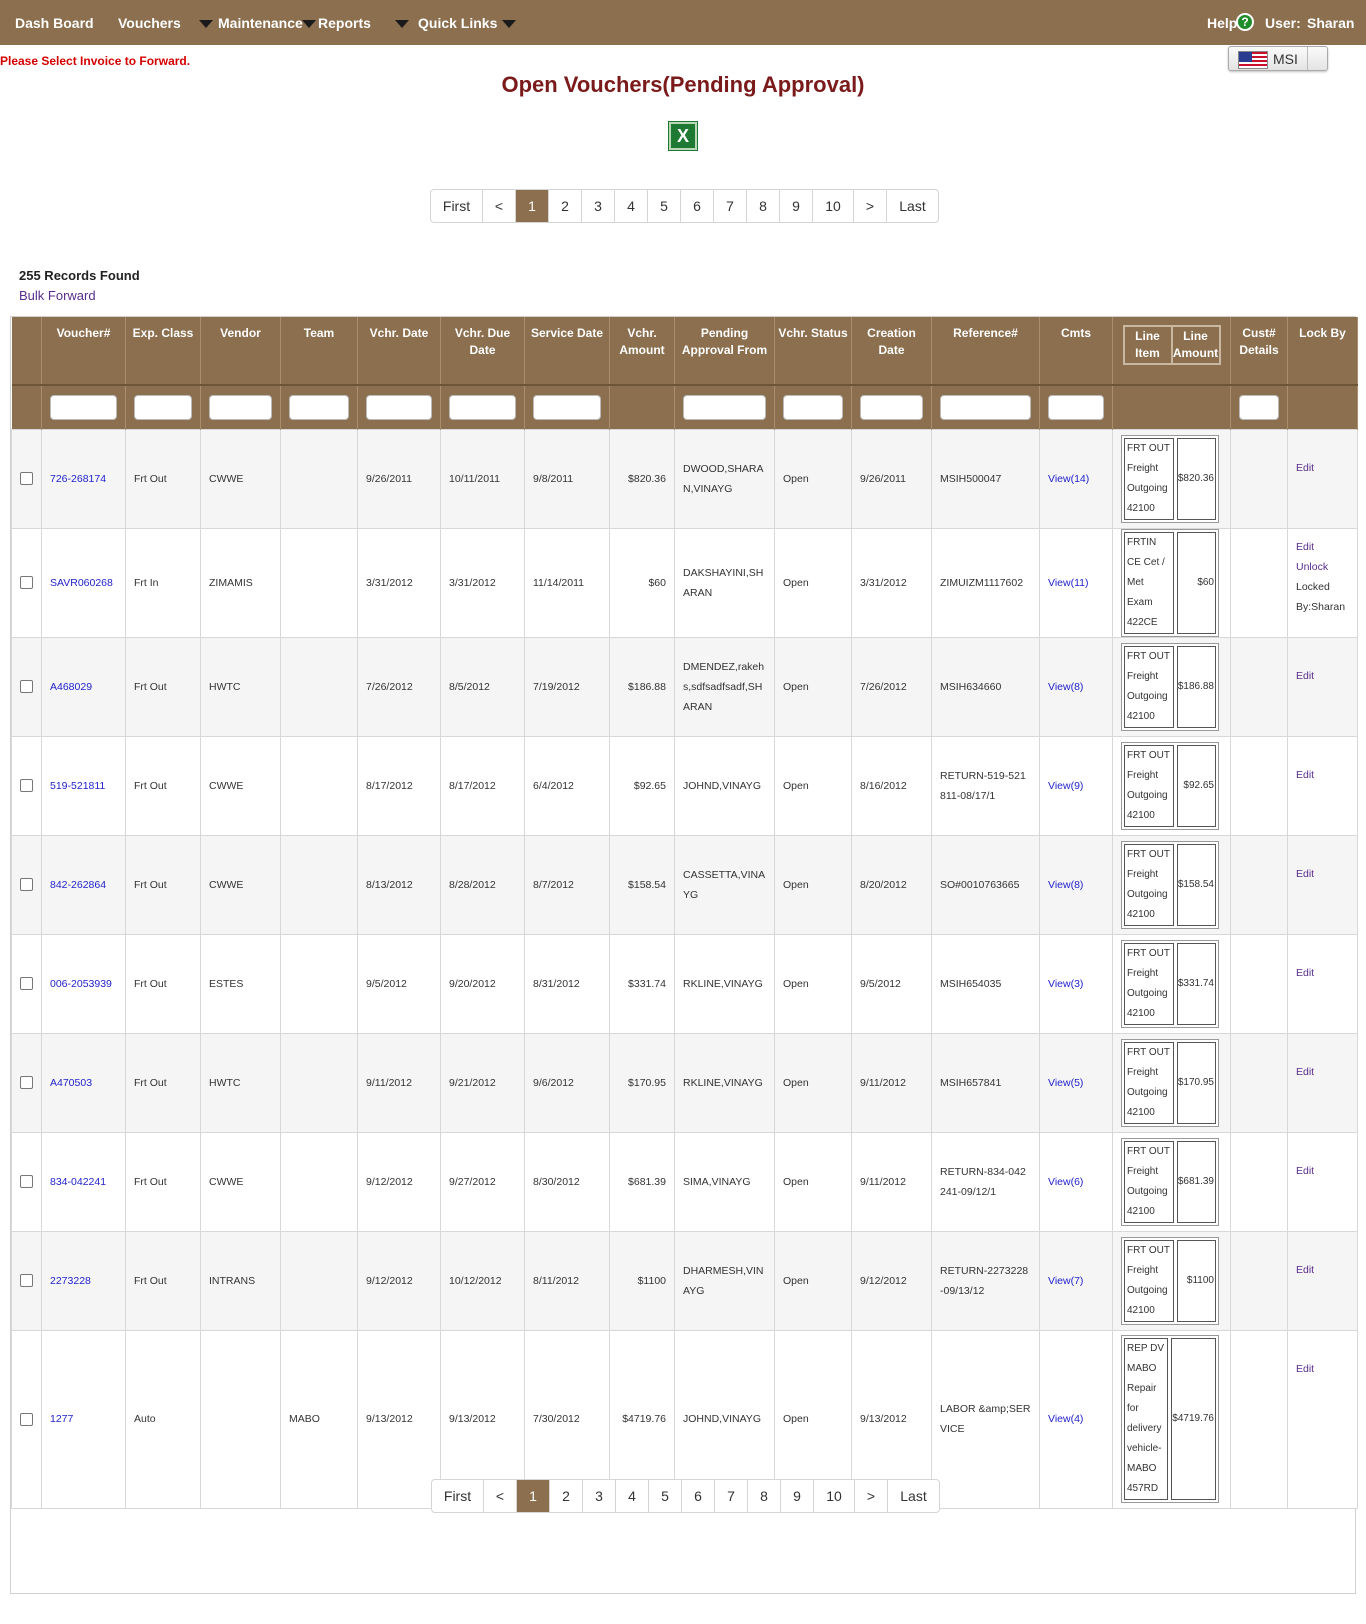 The height and width of the screenshot is (1624, 1366). Describe the element at coordinates (309, 24) in the screenshot. I see `maintenance-dropdown-icon` at that location.